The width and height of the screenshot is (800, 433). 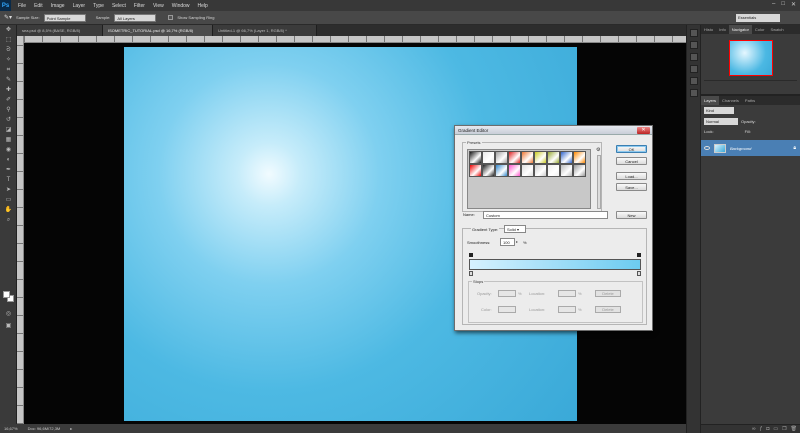 What do you see at coordinates (8, 100) in the screenshot?
I see `brush-tool-icon: ✐` at bounding box center [8, 100].